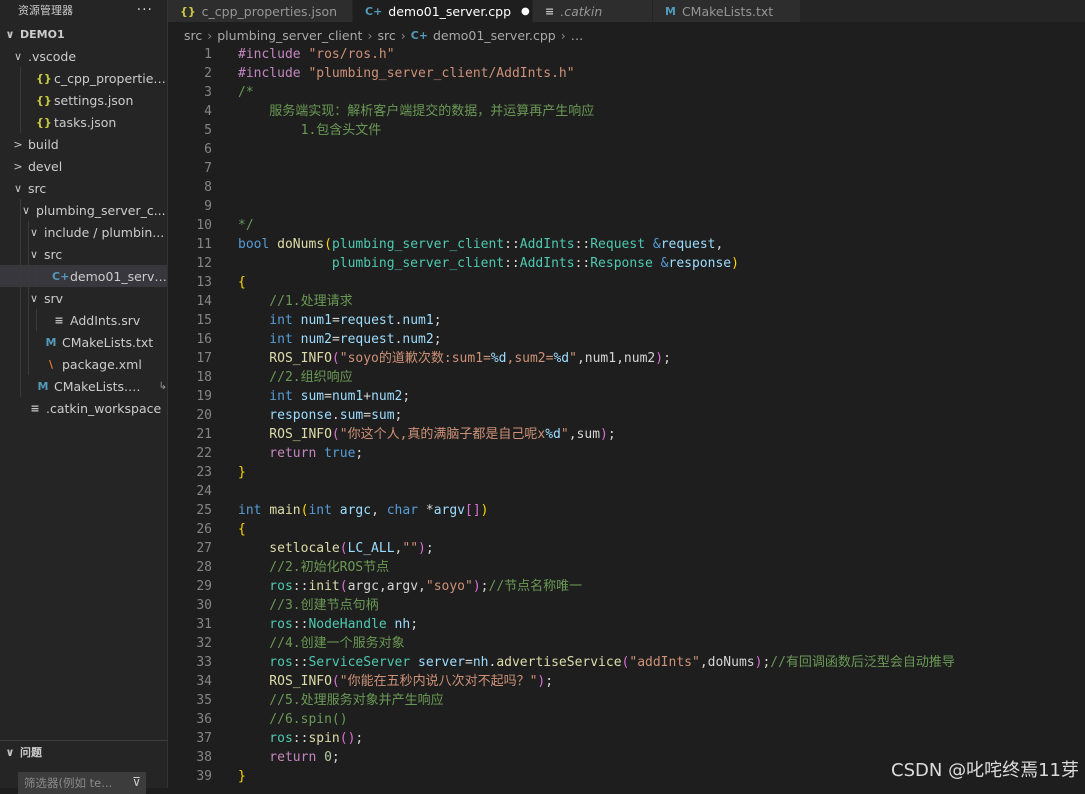  Describe the element at coordinates (626, 54) in the screenshot. I see `code-line: 1 #include "ros/ros.h"` at that location.